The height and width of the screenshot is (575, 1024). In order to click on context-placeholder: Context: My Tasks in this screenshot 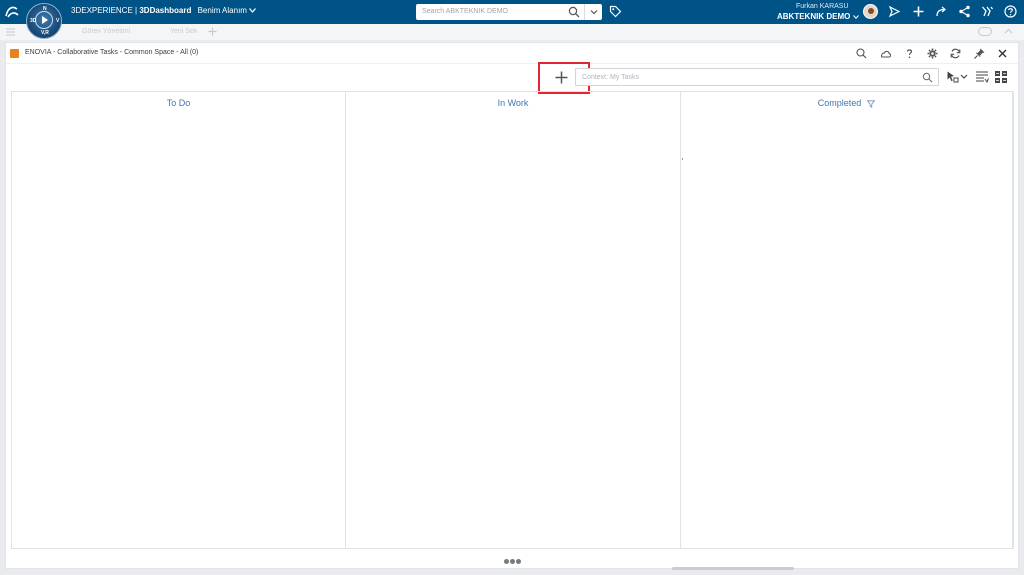, I will do `click(611, 77)`.